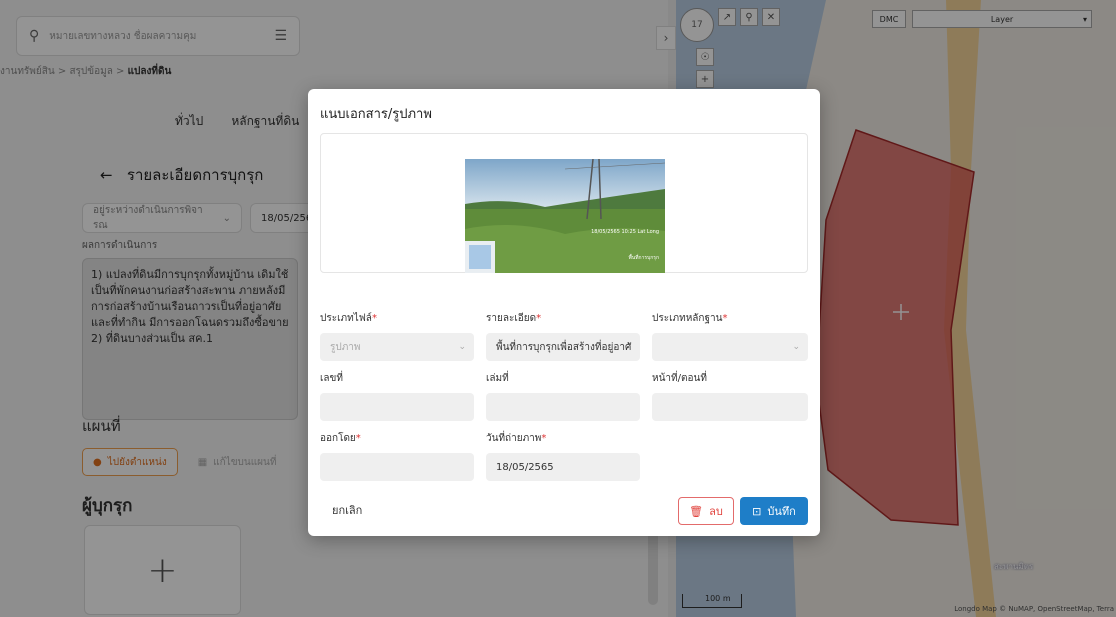 Image resolution: width=1116 pixels, height=617 pixels. Describe the element at coordinates (696, 511) in the screenshot. I see `trash-icon: 🗑` at that location.